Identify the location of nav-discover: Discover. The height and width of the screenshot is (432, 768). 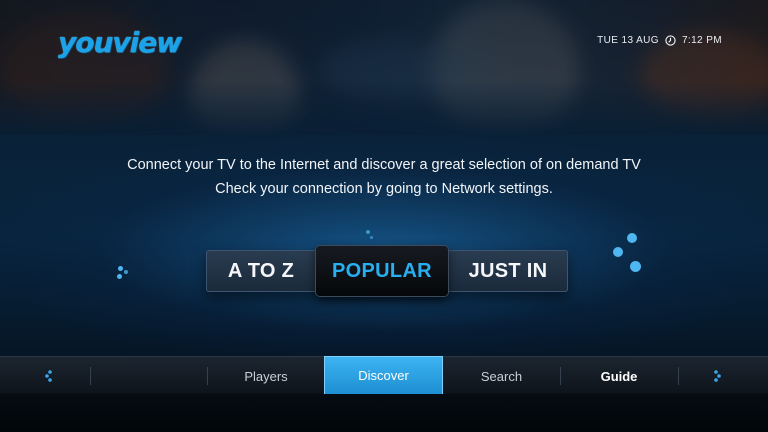
(383, 375).